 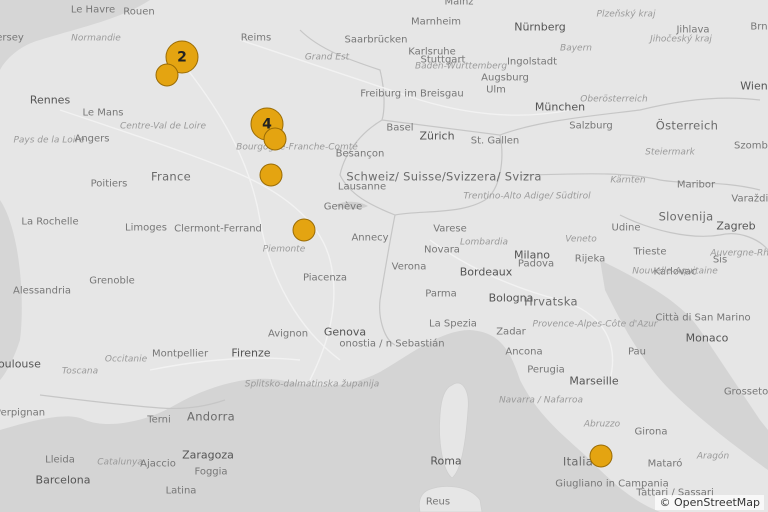 I want to click on road-c, so click(x=405, y=77).